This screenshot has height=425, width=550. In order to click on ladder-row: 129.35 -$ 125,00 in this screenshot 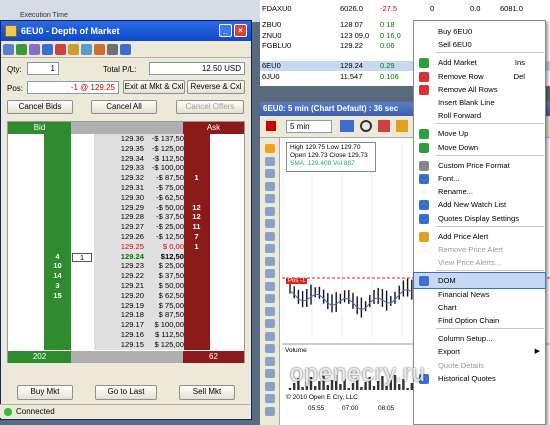, I will do `click(126, 148)`.